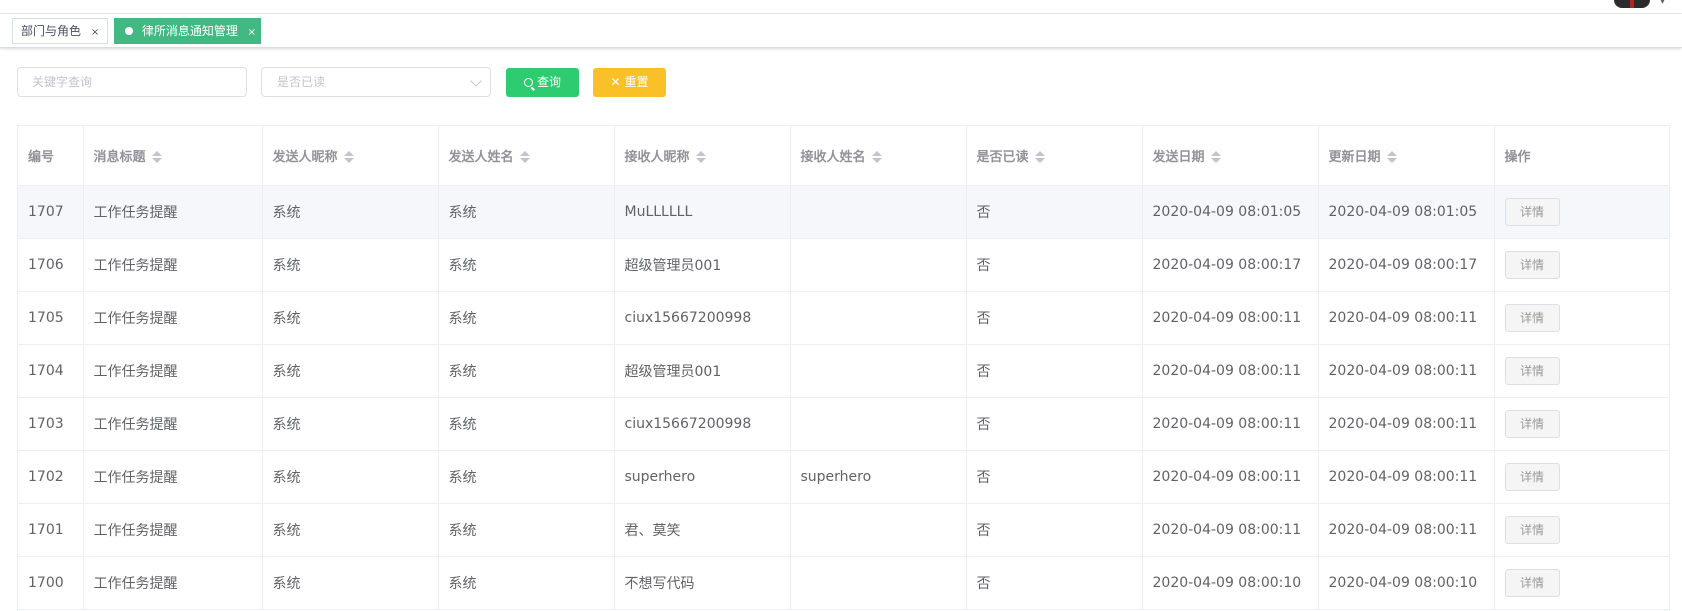 This screenshot has width=1682, height=611. Describe the element at coordinates (702, 318) in the screenshot. I see `cell-receiver-nick: ciux15667200998` at that location.